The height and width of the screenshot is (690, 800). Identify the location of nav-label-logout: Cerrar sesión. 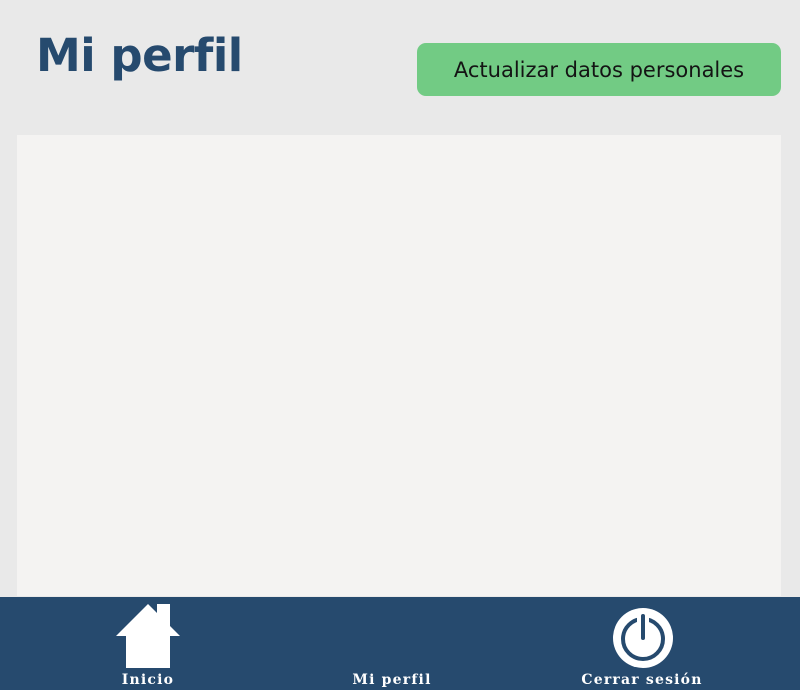
(642, 680).